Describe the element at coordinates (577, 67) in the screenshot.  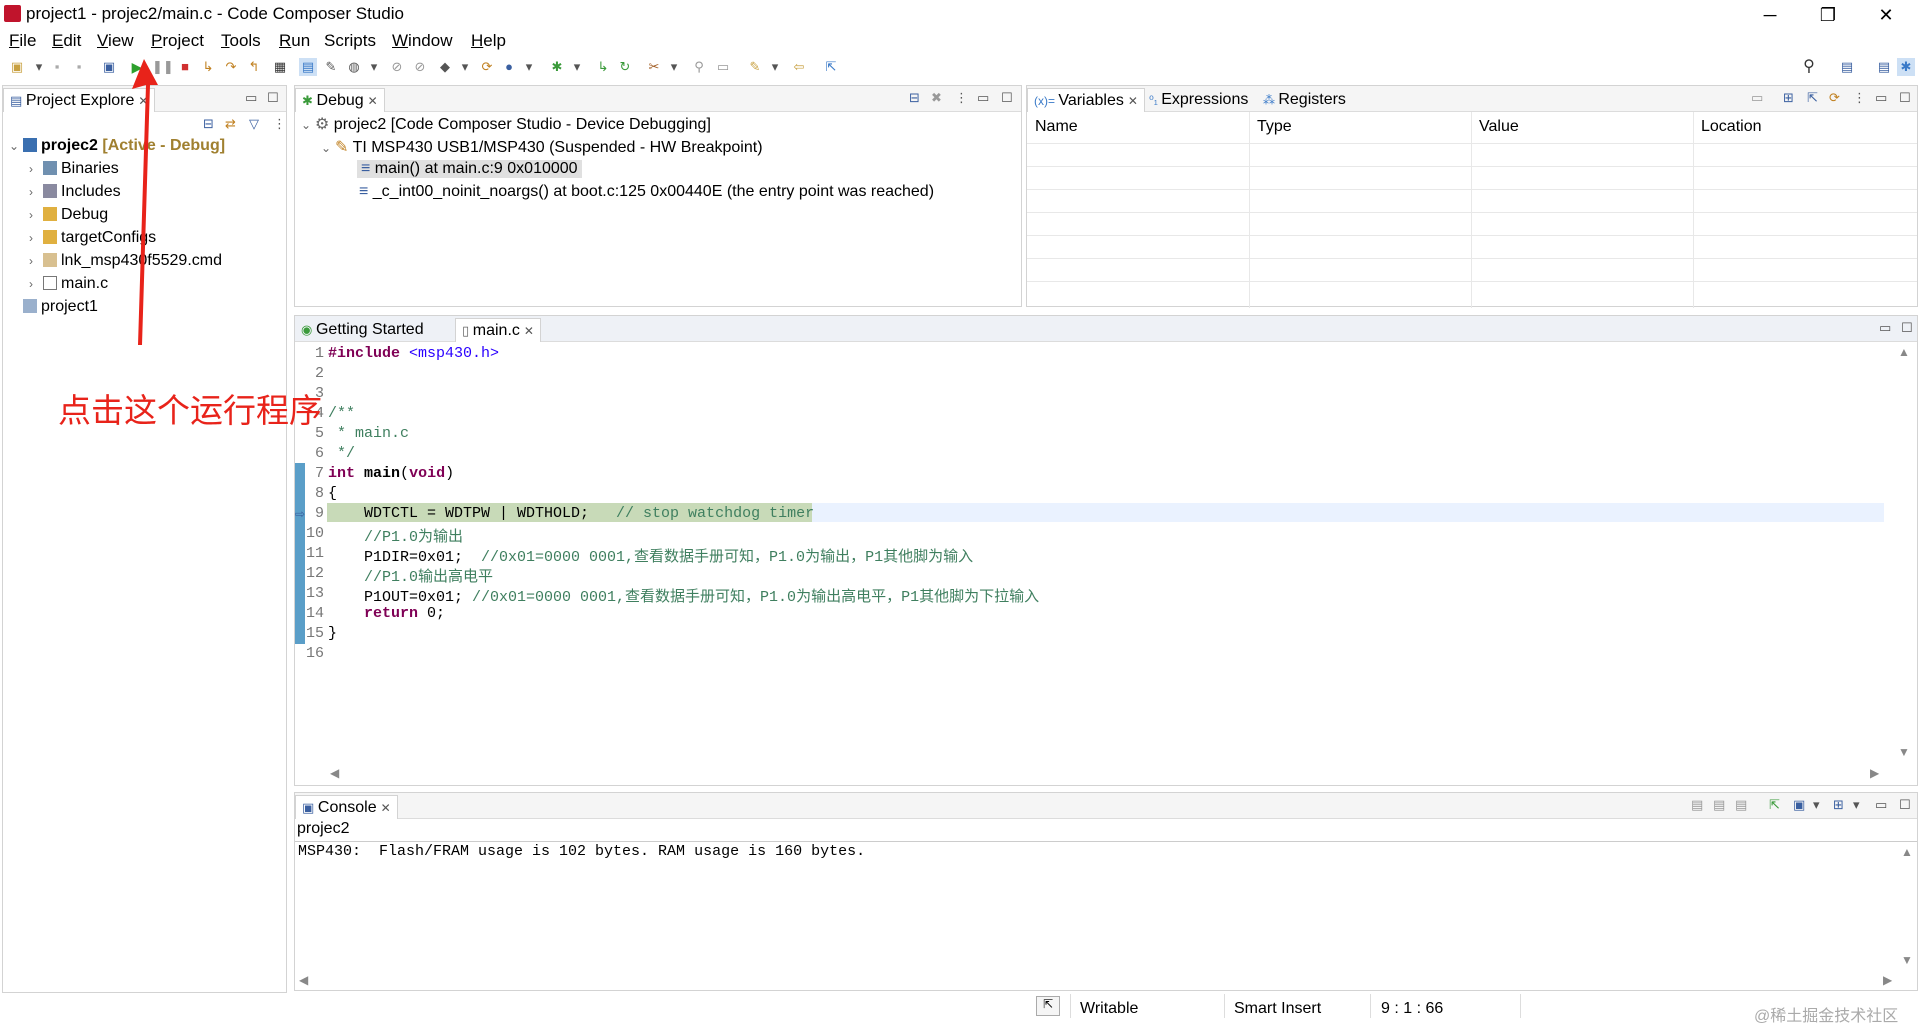
I see `bug-dropdown-icon: ▾` at that location.